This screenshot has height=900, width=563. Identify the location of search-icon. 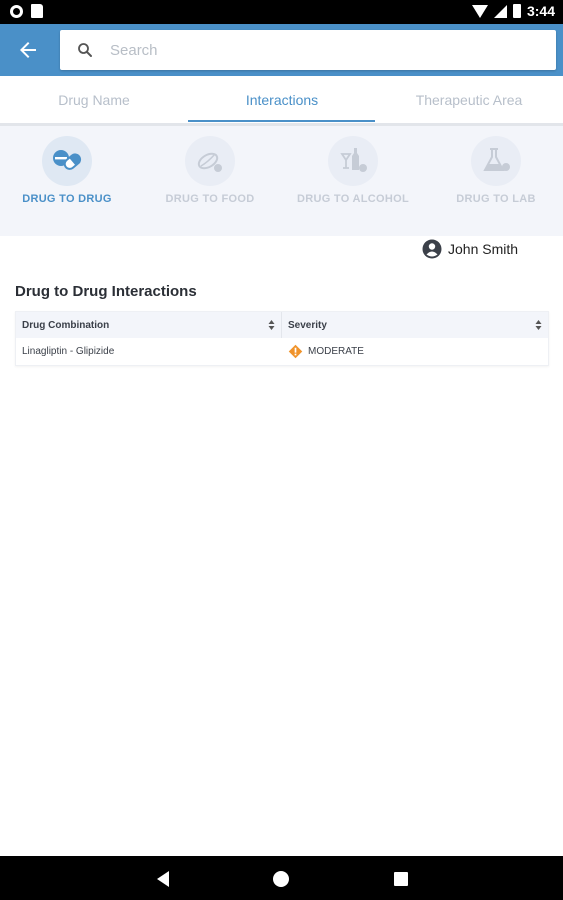
(85, 50).